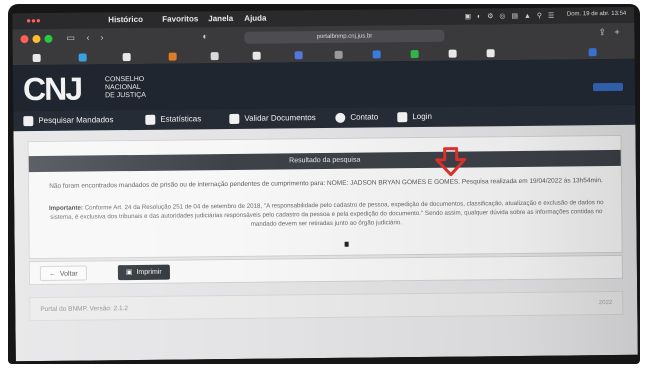 Image resolution: width=652 pixels, height=371 pixels. Describe the element at coordinates (125, 19) in the screenshot. I see `menu-historico: Histórico` at that location.